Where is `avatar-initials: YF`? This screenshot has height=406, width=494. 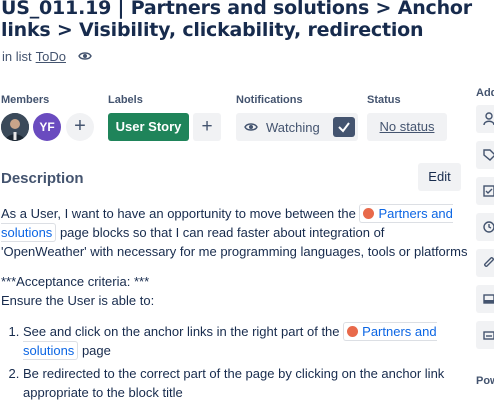 avatar-initials: YF is located at coordinates (47, 127).